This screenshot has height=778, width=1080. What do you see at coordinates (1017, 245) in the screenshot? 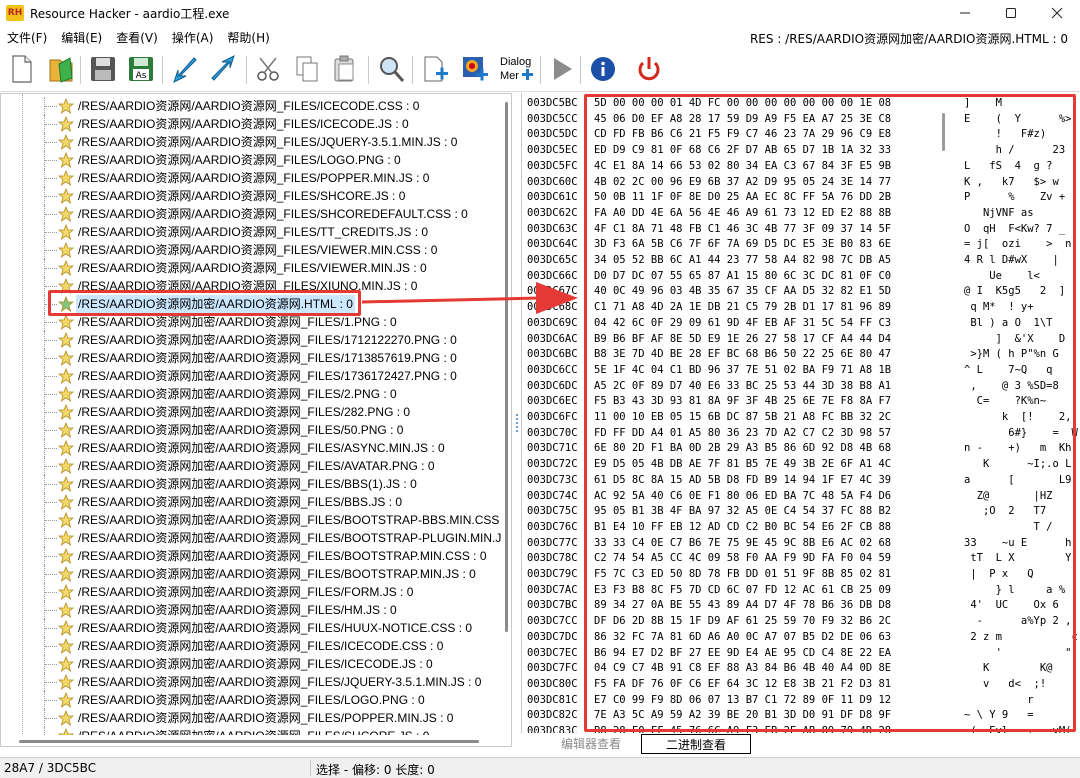
I see `hex-ascii: = j[ ozi > n` at bounding box center [1017, 245].